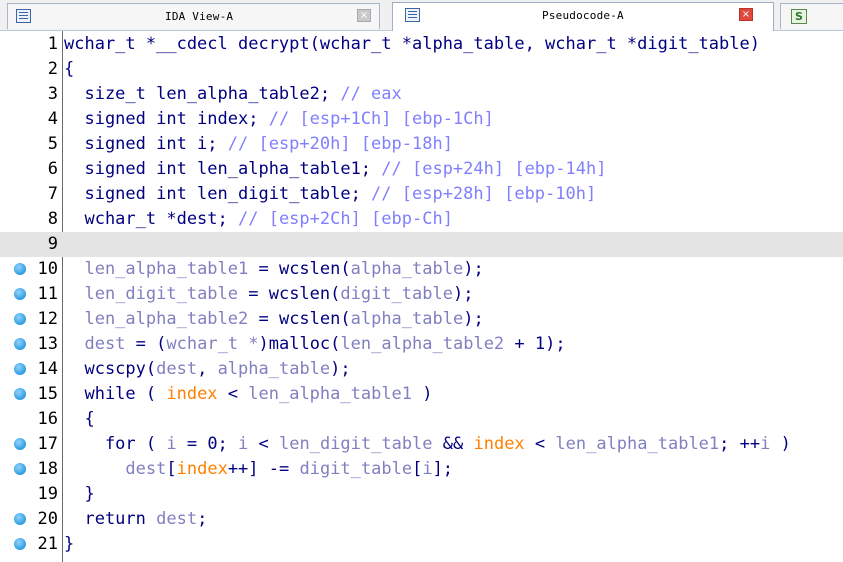  I want to click on code-comment: // [esp+20h] [ebp-18h], so click(340, 144).